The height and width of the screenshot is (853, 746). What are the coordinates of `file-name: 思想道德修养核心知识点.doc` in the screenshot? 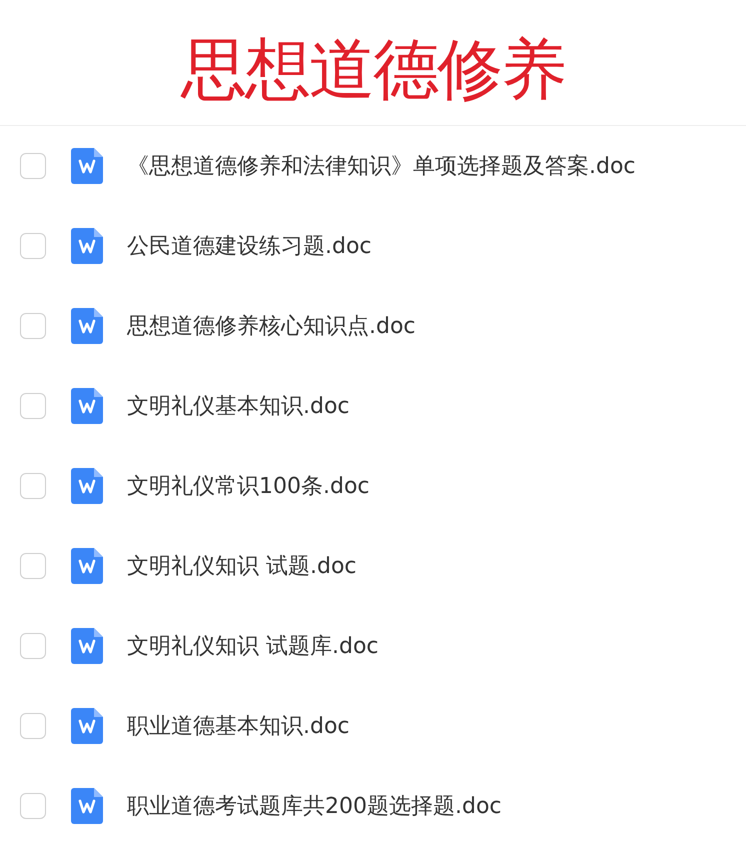 It's located at (271, 326).